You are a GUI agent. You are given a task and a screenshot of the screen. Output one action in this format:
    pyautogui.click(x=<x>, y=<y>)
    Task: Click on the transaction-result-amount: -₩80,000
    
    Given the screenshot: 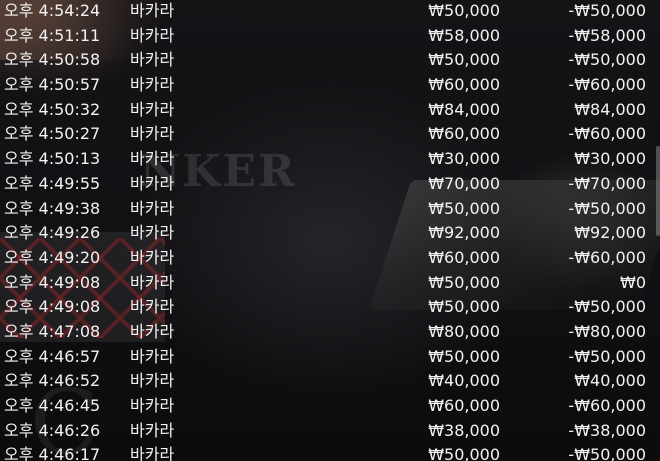 What is the action you would take?
    pyautogui.click(x=607, y=331)
    